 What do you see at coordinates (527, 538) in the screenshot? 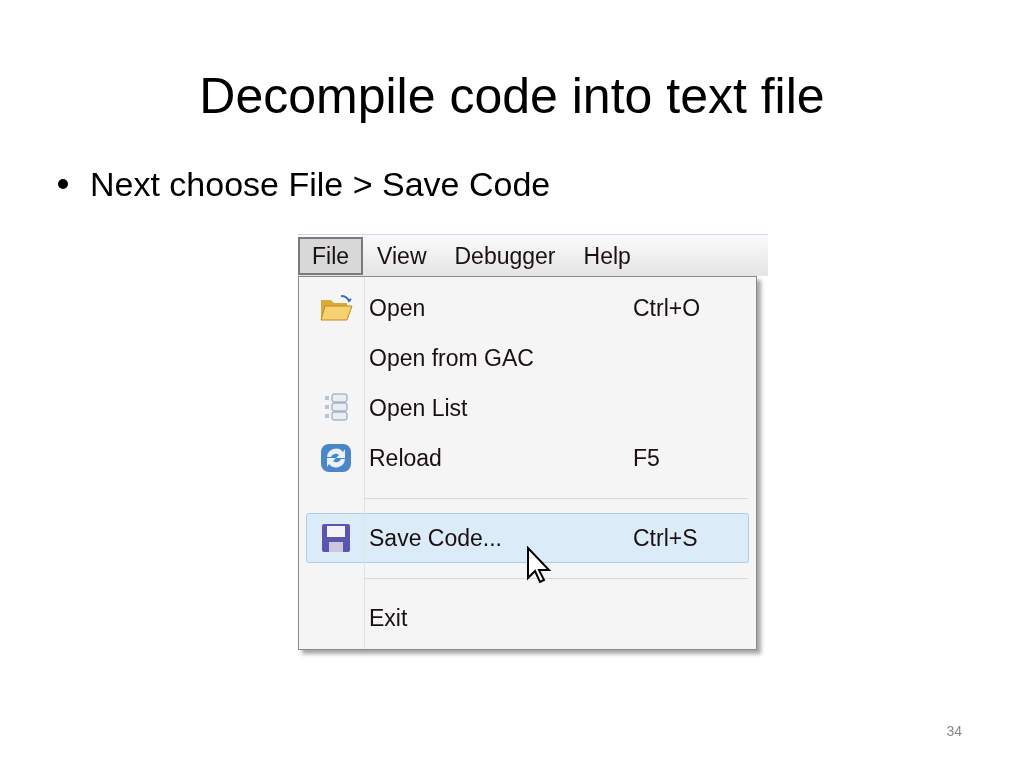
I see `menu-item: Save Code... Ctrl+S` at bounding box center [527, 538].